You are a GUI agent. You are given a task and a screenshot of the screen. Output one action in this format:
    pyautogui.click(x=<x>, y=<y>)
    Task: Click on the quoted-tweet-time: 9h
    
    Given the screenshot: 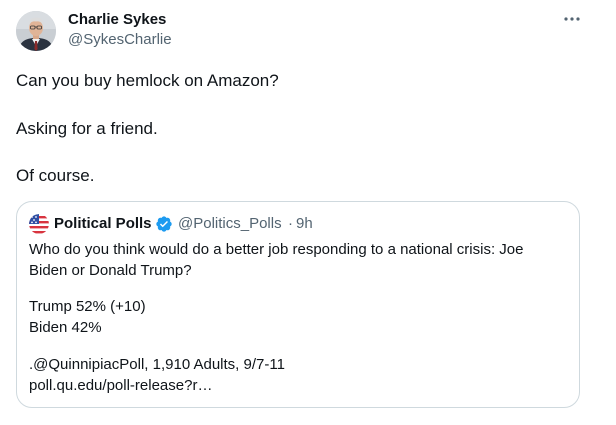 What is the action you would take?
    pyautogui.click(x=304, y=224)
    